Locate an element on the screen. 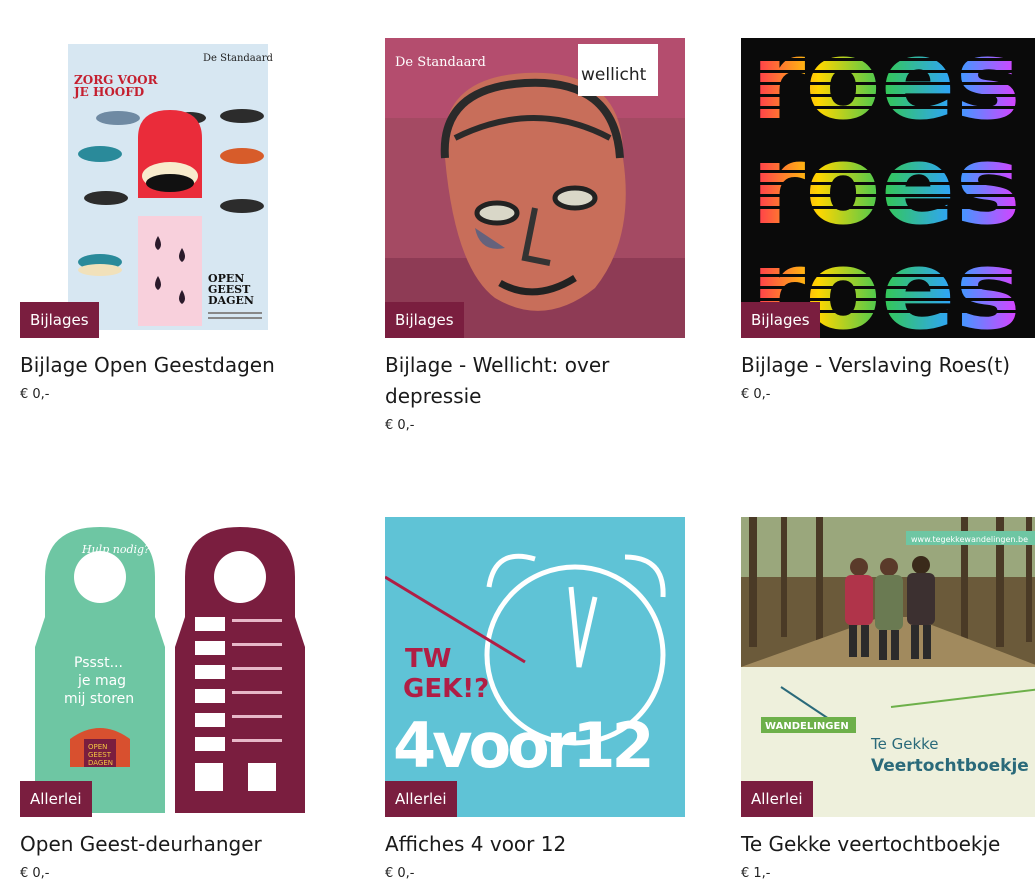 Image resolution: width=1035 pixels, height=881 pixels. svg-text: Hulp nodig? is located at coordinates (115, 549).